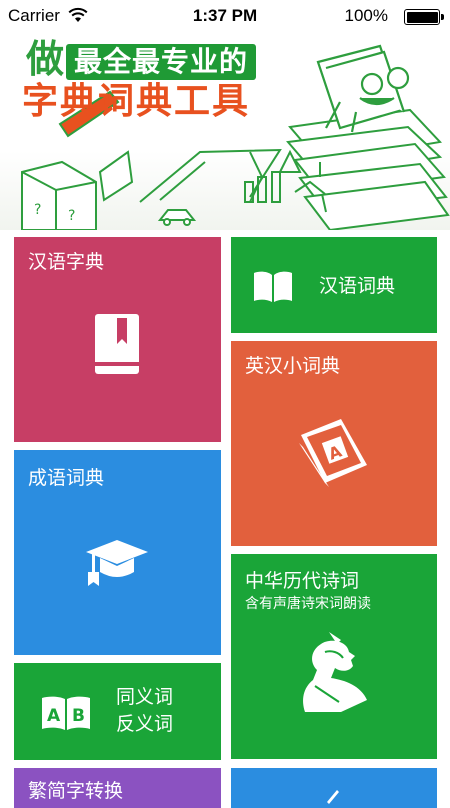 Image resolution: width=450 pixels, height=808 pixels. What do you see at coordinates (334, 788) in the screenshot?
I see `tile-more` at bounding box center [334, 788].